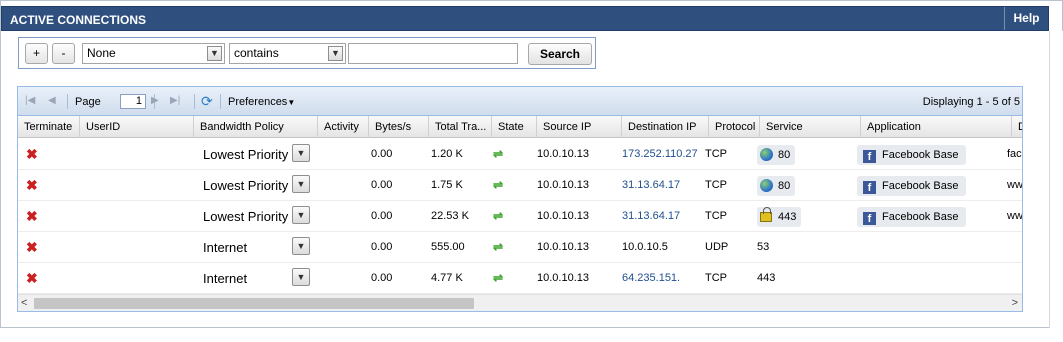 This screenshot has height=342, width=1063. I want to click on column-header-terminate: Terminate, so click(49, 127).